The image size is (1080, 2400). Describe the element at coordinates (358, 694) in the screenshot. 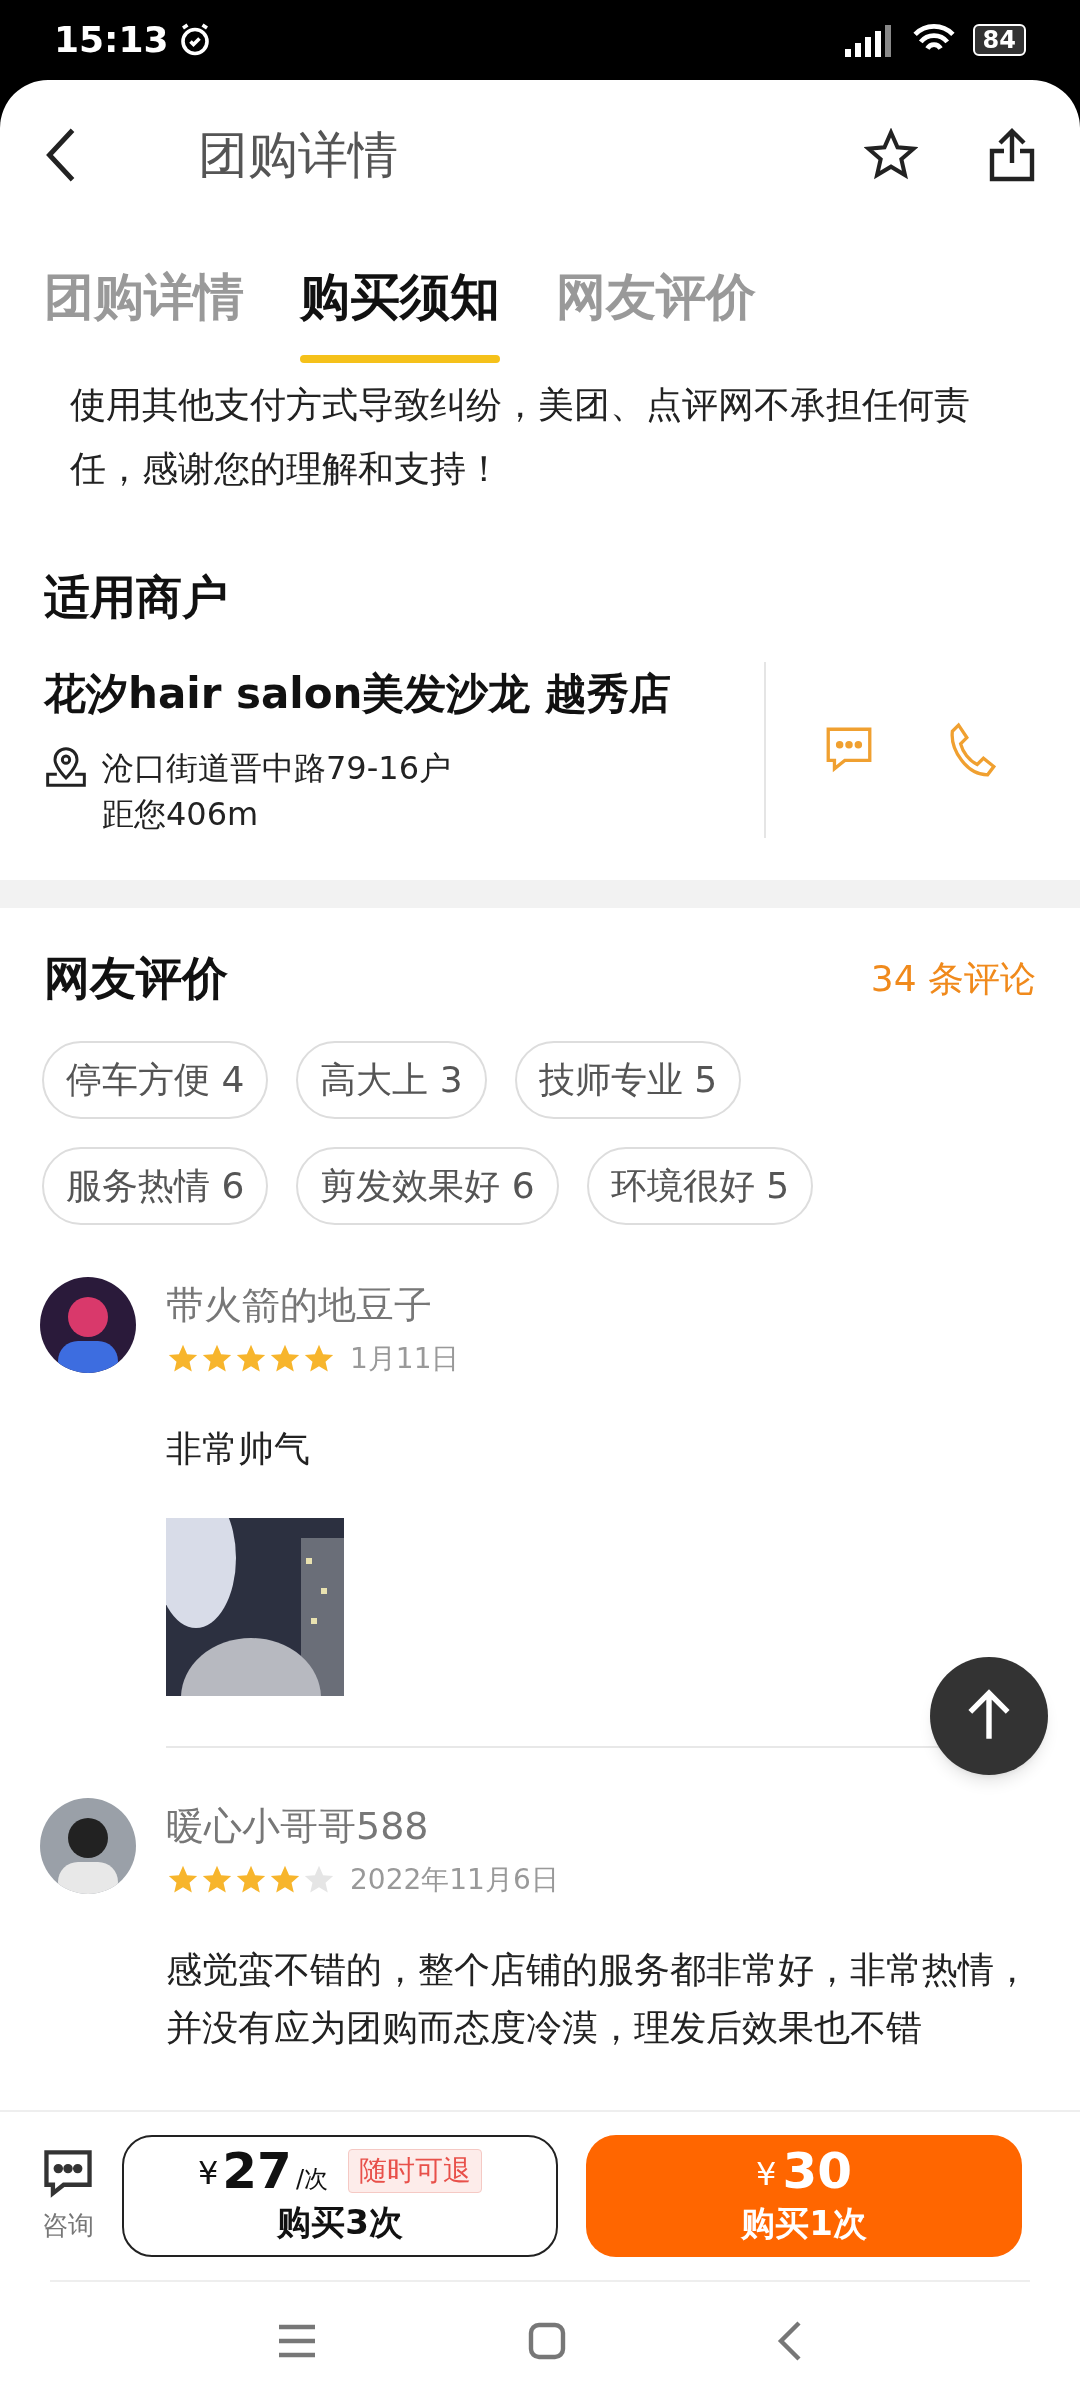

I see `merchant-name: 花汐hair salon美发沙龙 越秀店` at that location.